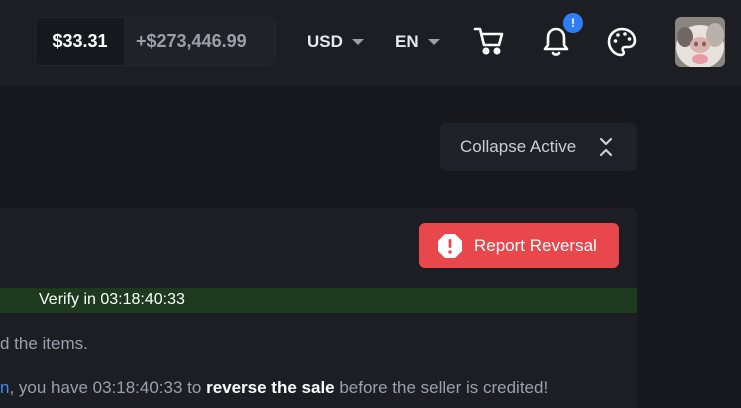 This screenshot has width=741, height=408. I want to click on instructions-mid: , you have 03:18:40:33 to, so click(108, 387).